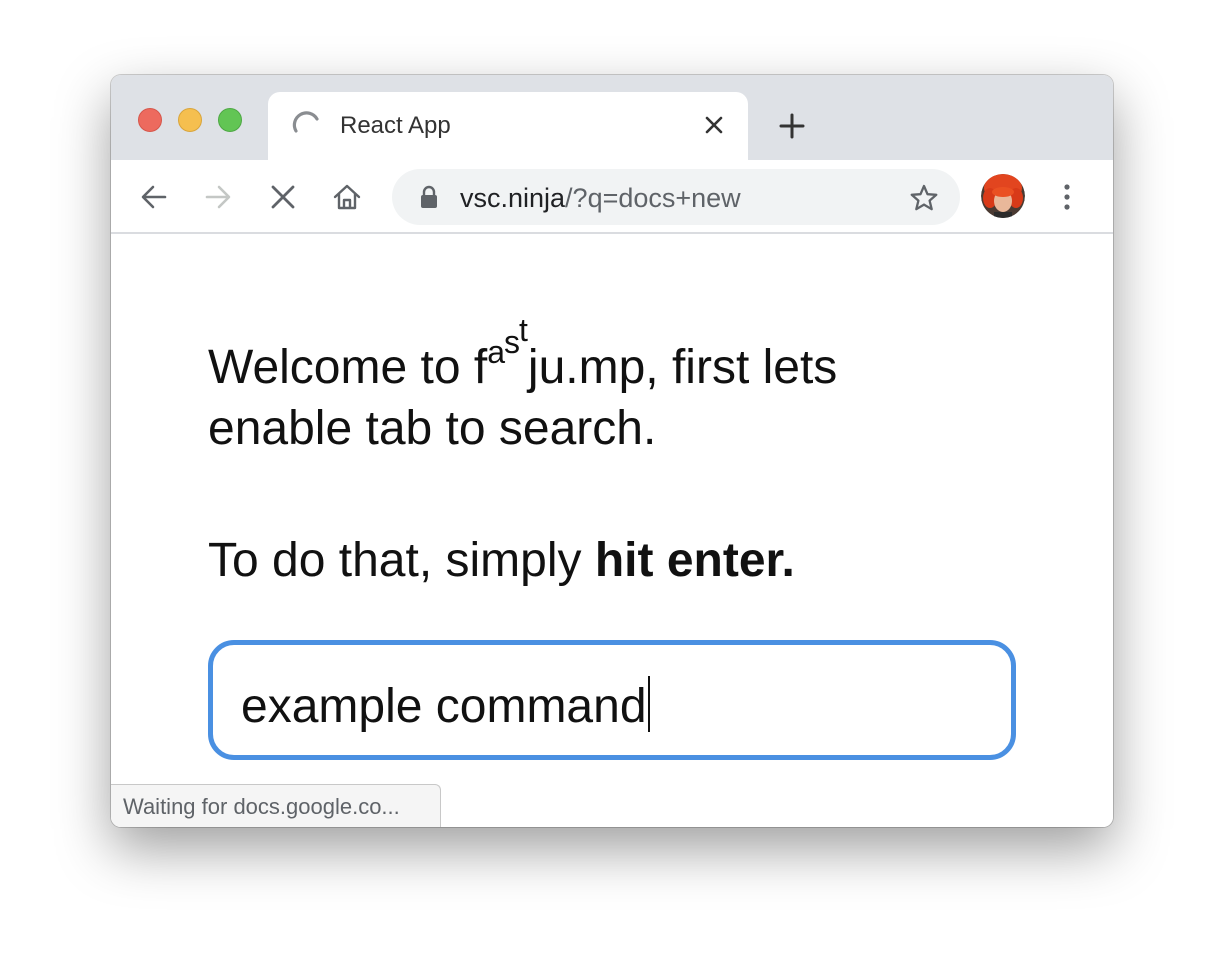 The image size is (1224, 974). Describe the element at coordinates (714, 125) in the screenshot. I see `tab-close-icon` at that location.